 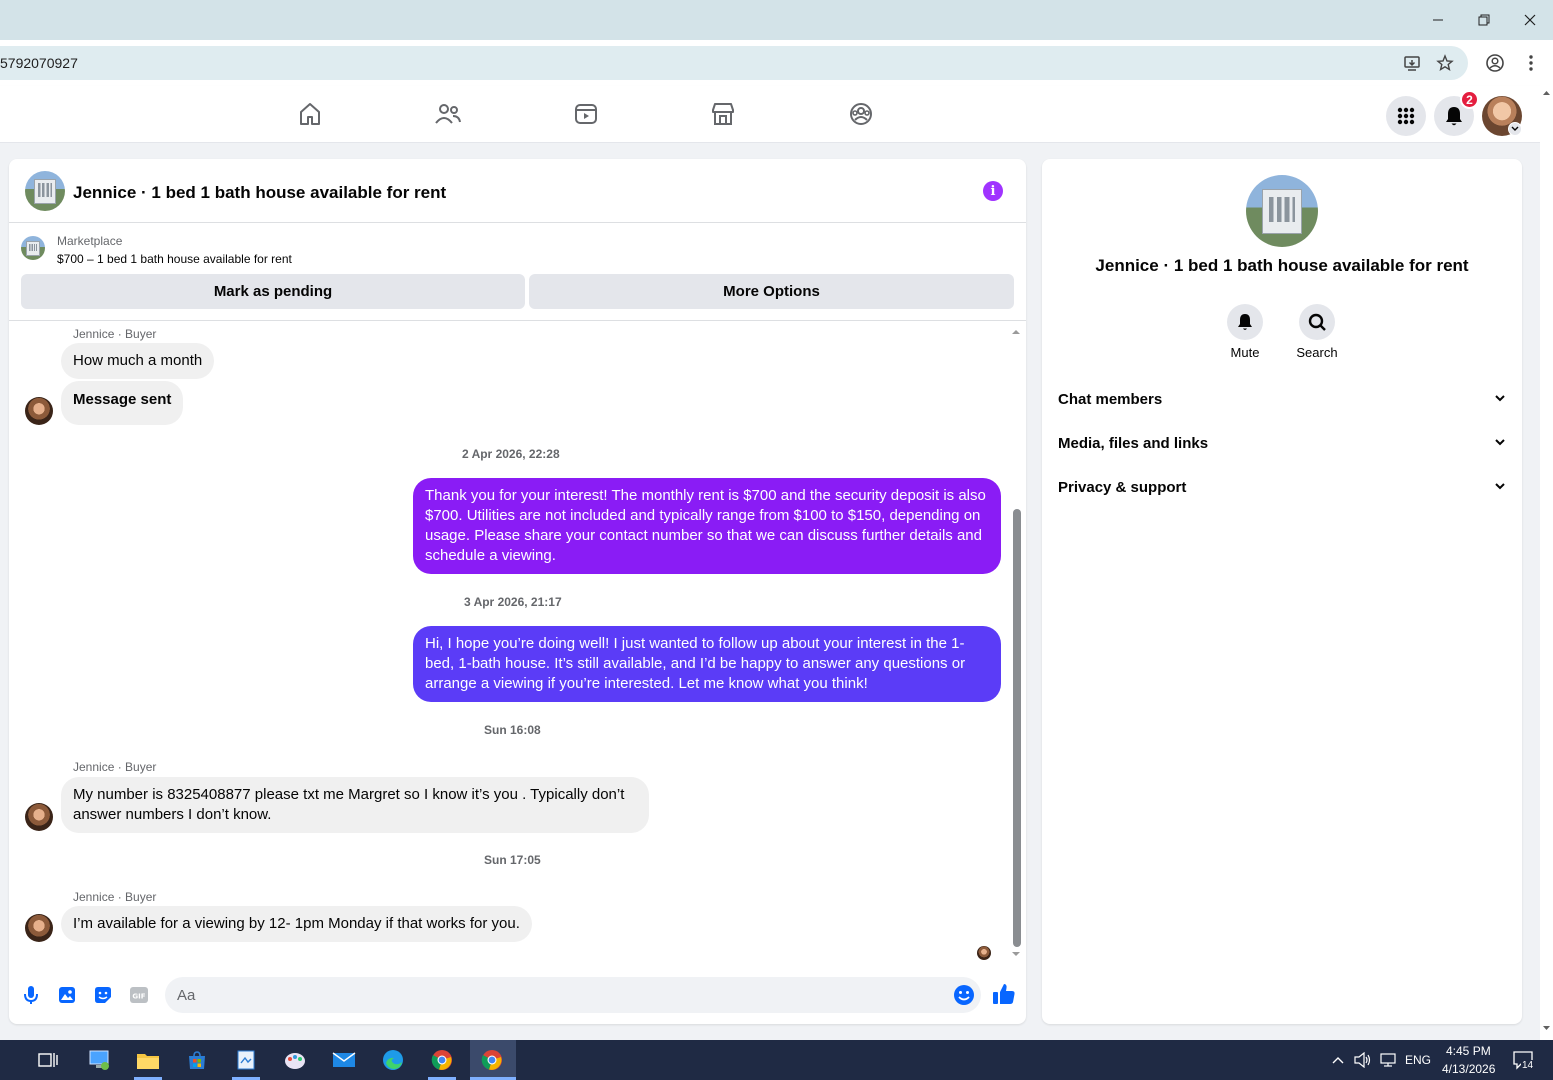 What do you see at coordinates (492, 1060) in the screenshot?
I see `chrome-profile-window-icon` at bounding box center [492, 1060].